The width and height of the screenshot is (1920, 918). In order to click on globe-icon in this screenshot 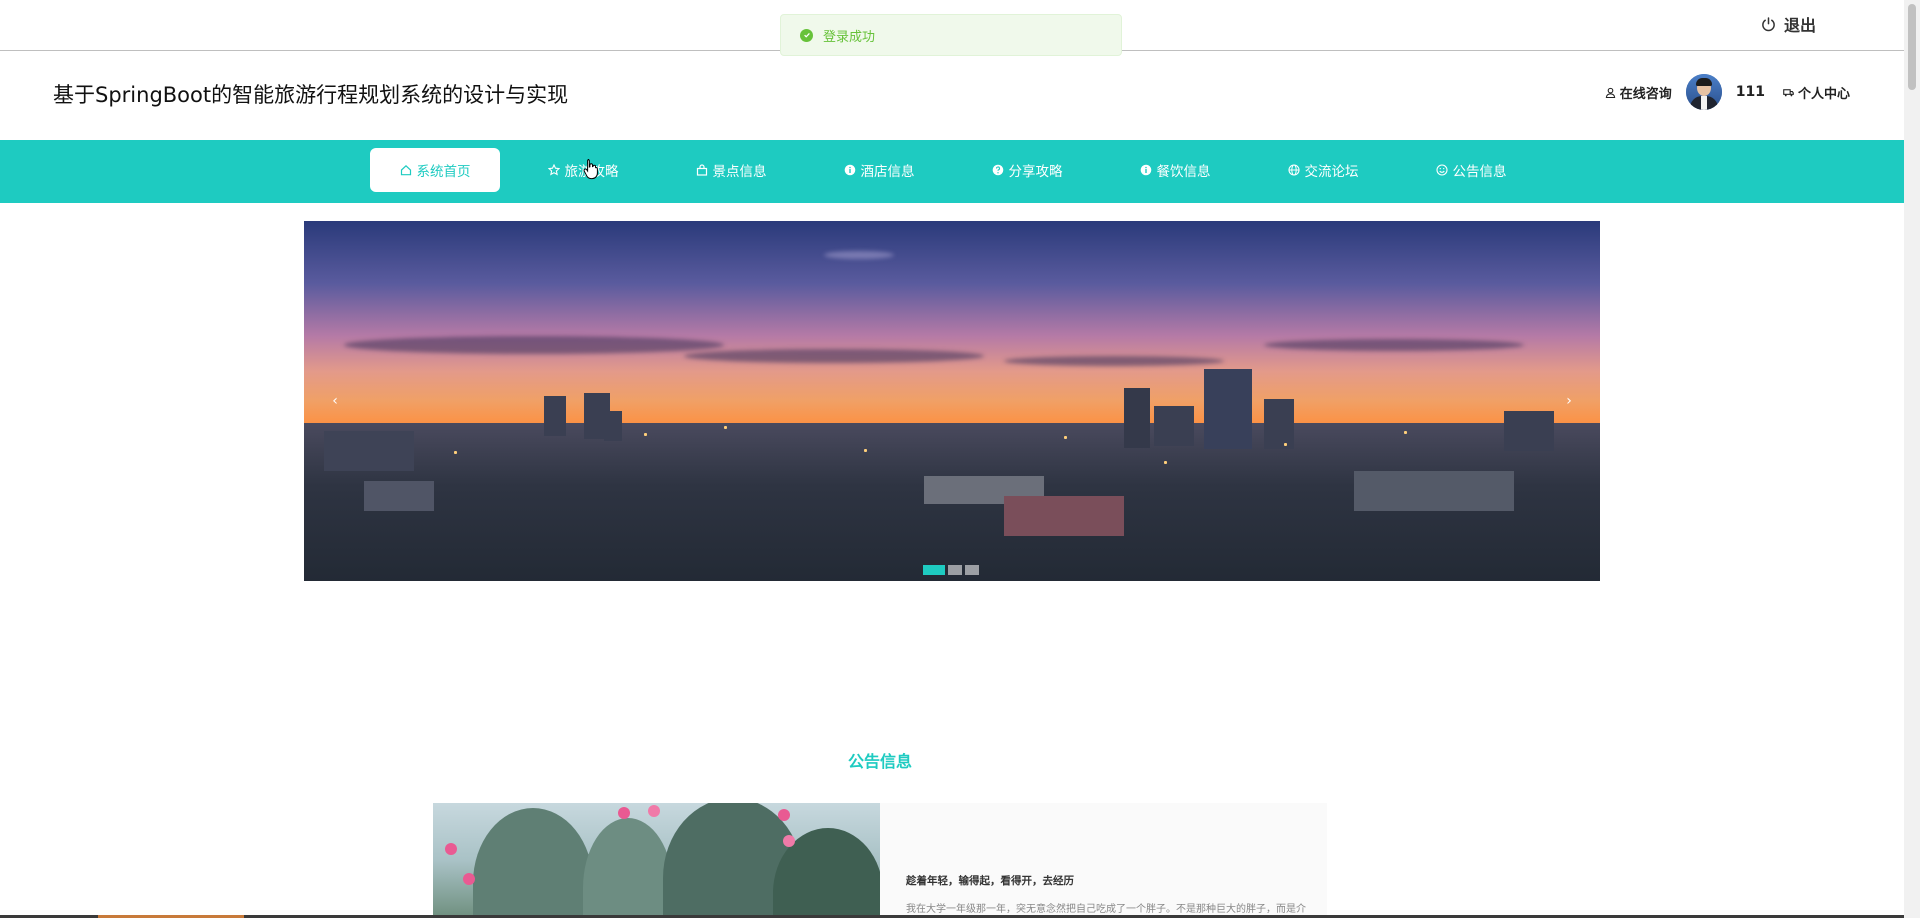, I will do `click(1293, 170)`.